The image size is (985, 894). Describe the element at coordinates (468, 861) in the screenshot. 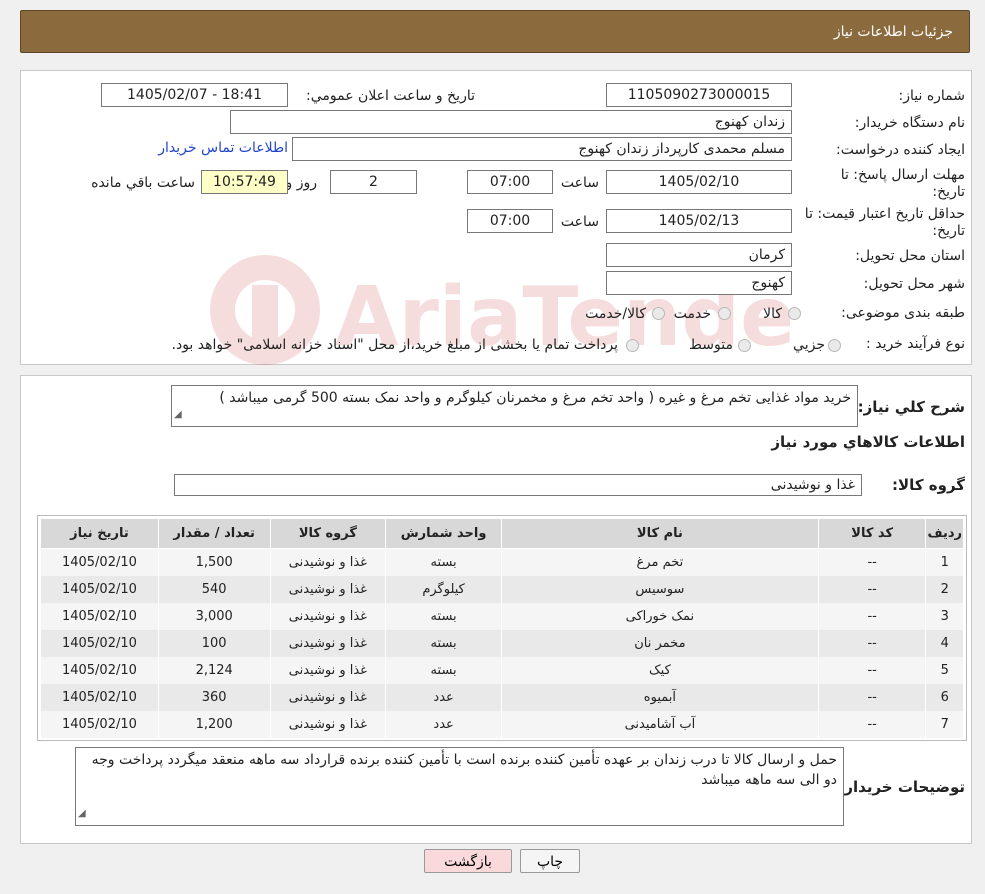

I see `back-button: بازگشت` at that location.